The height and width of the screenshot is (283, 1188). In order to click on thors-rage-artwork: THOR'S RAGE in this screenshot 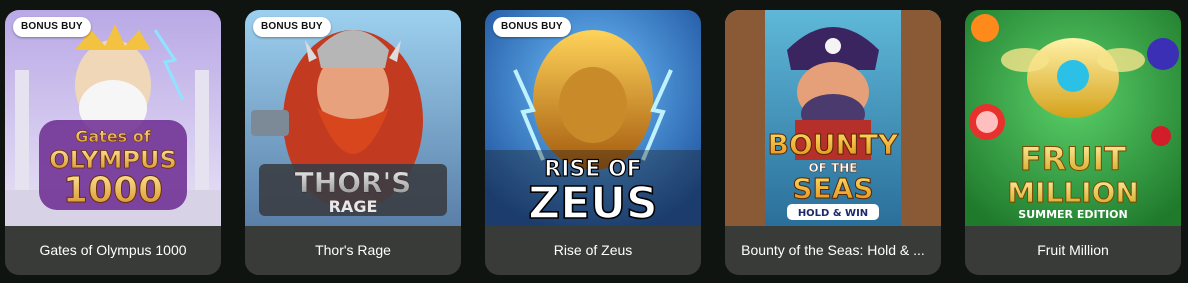, I will do `click(353, 118)`.